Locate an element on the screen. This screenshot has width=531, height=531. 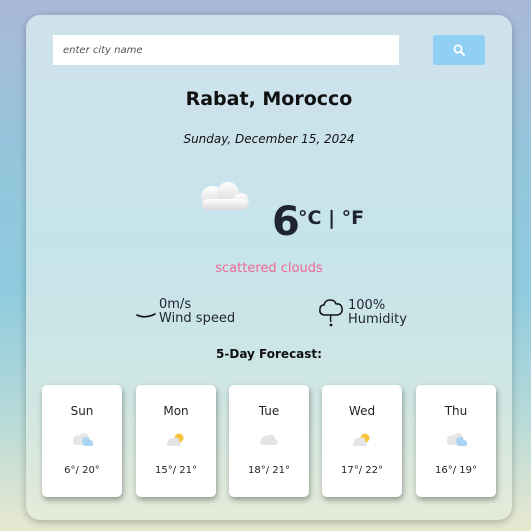
wind-stat: 0m/s Wind speed is located at coordinates (185, 312).